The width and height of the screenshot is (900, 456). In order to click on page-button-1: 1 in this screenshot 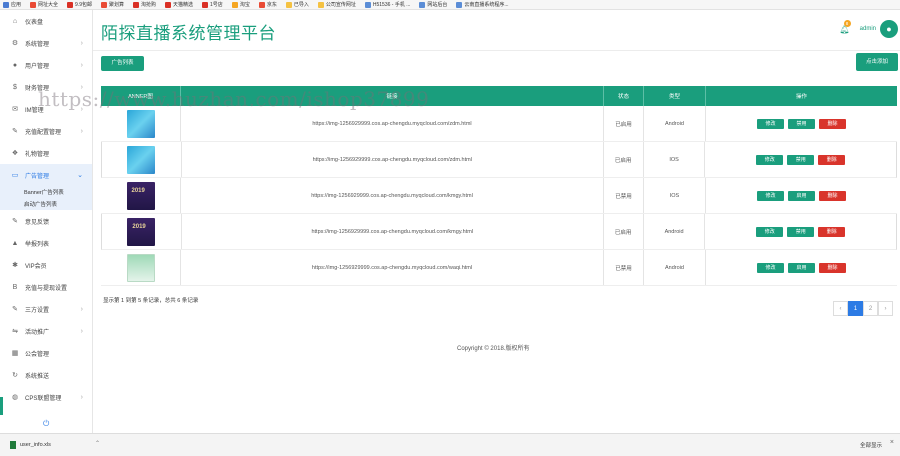, I will do `click(855, 308)`.